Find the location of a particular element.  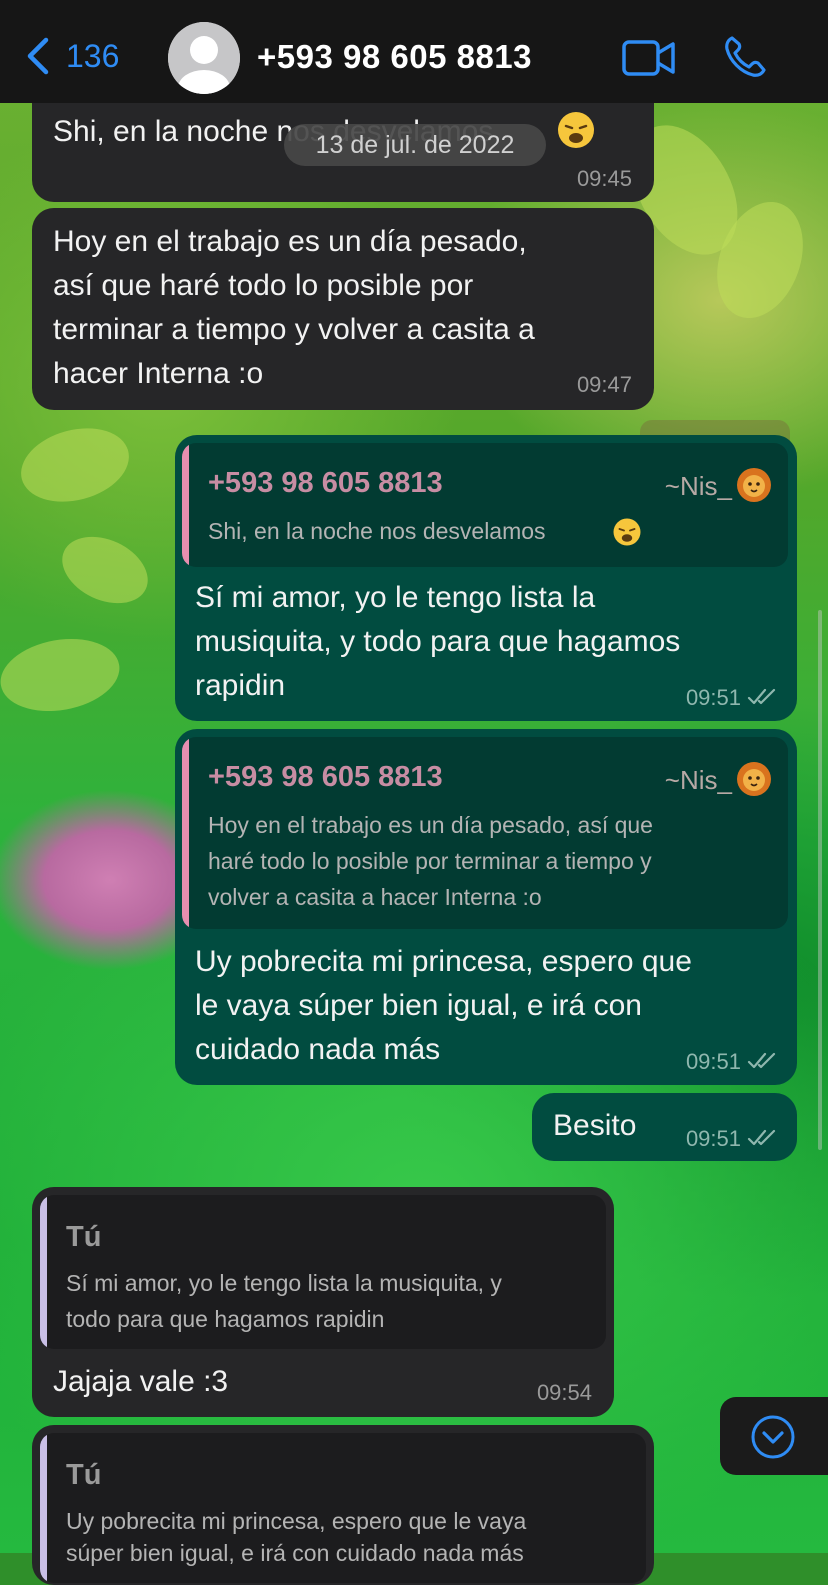

message-line: cuidado nada más is located at coordinates (318, 1049).